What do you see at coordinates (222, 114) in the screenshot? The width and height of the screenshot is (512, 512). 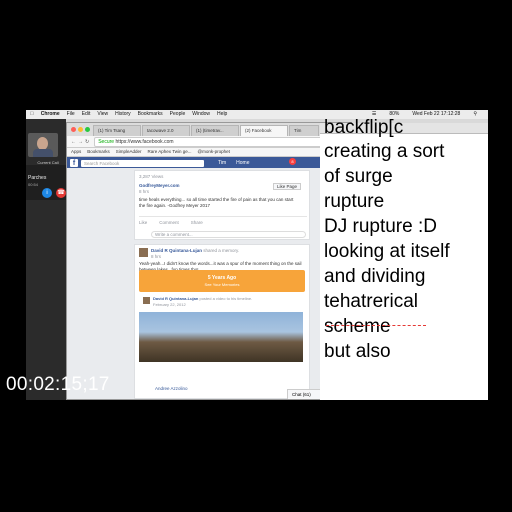 I see `menu-help: Help` at bounding box center [222, 114].